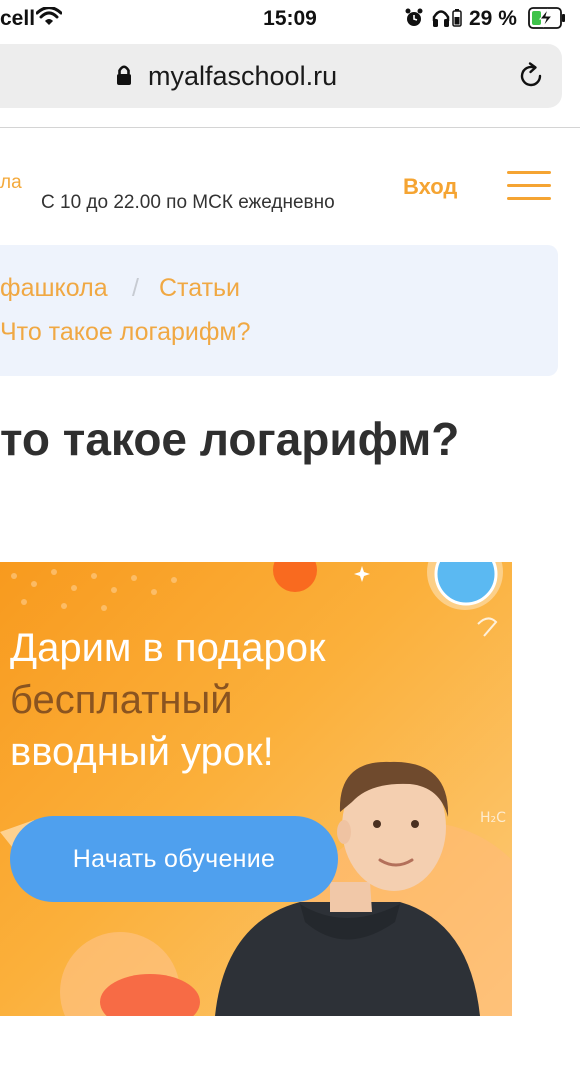  I want to click on banner-line-1: Дарим в подарок, so click(168, 648).